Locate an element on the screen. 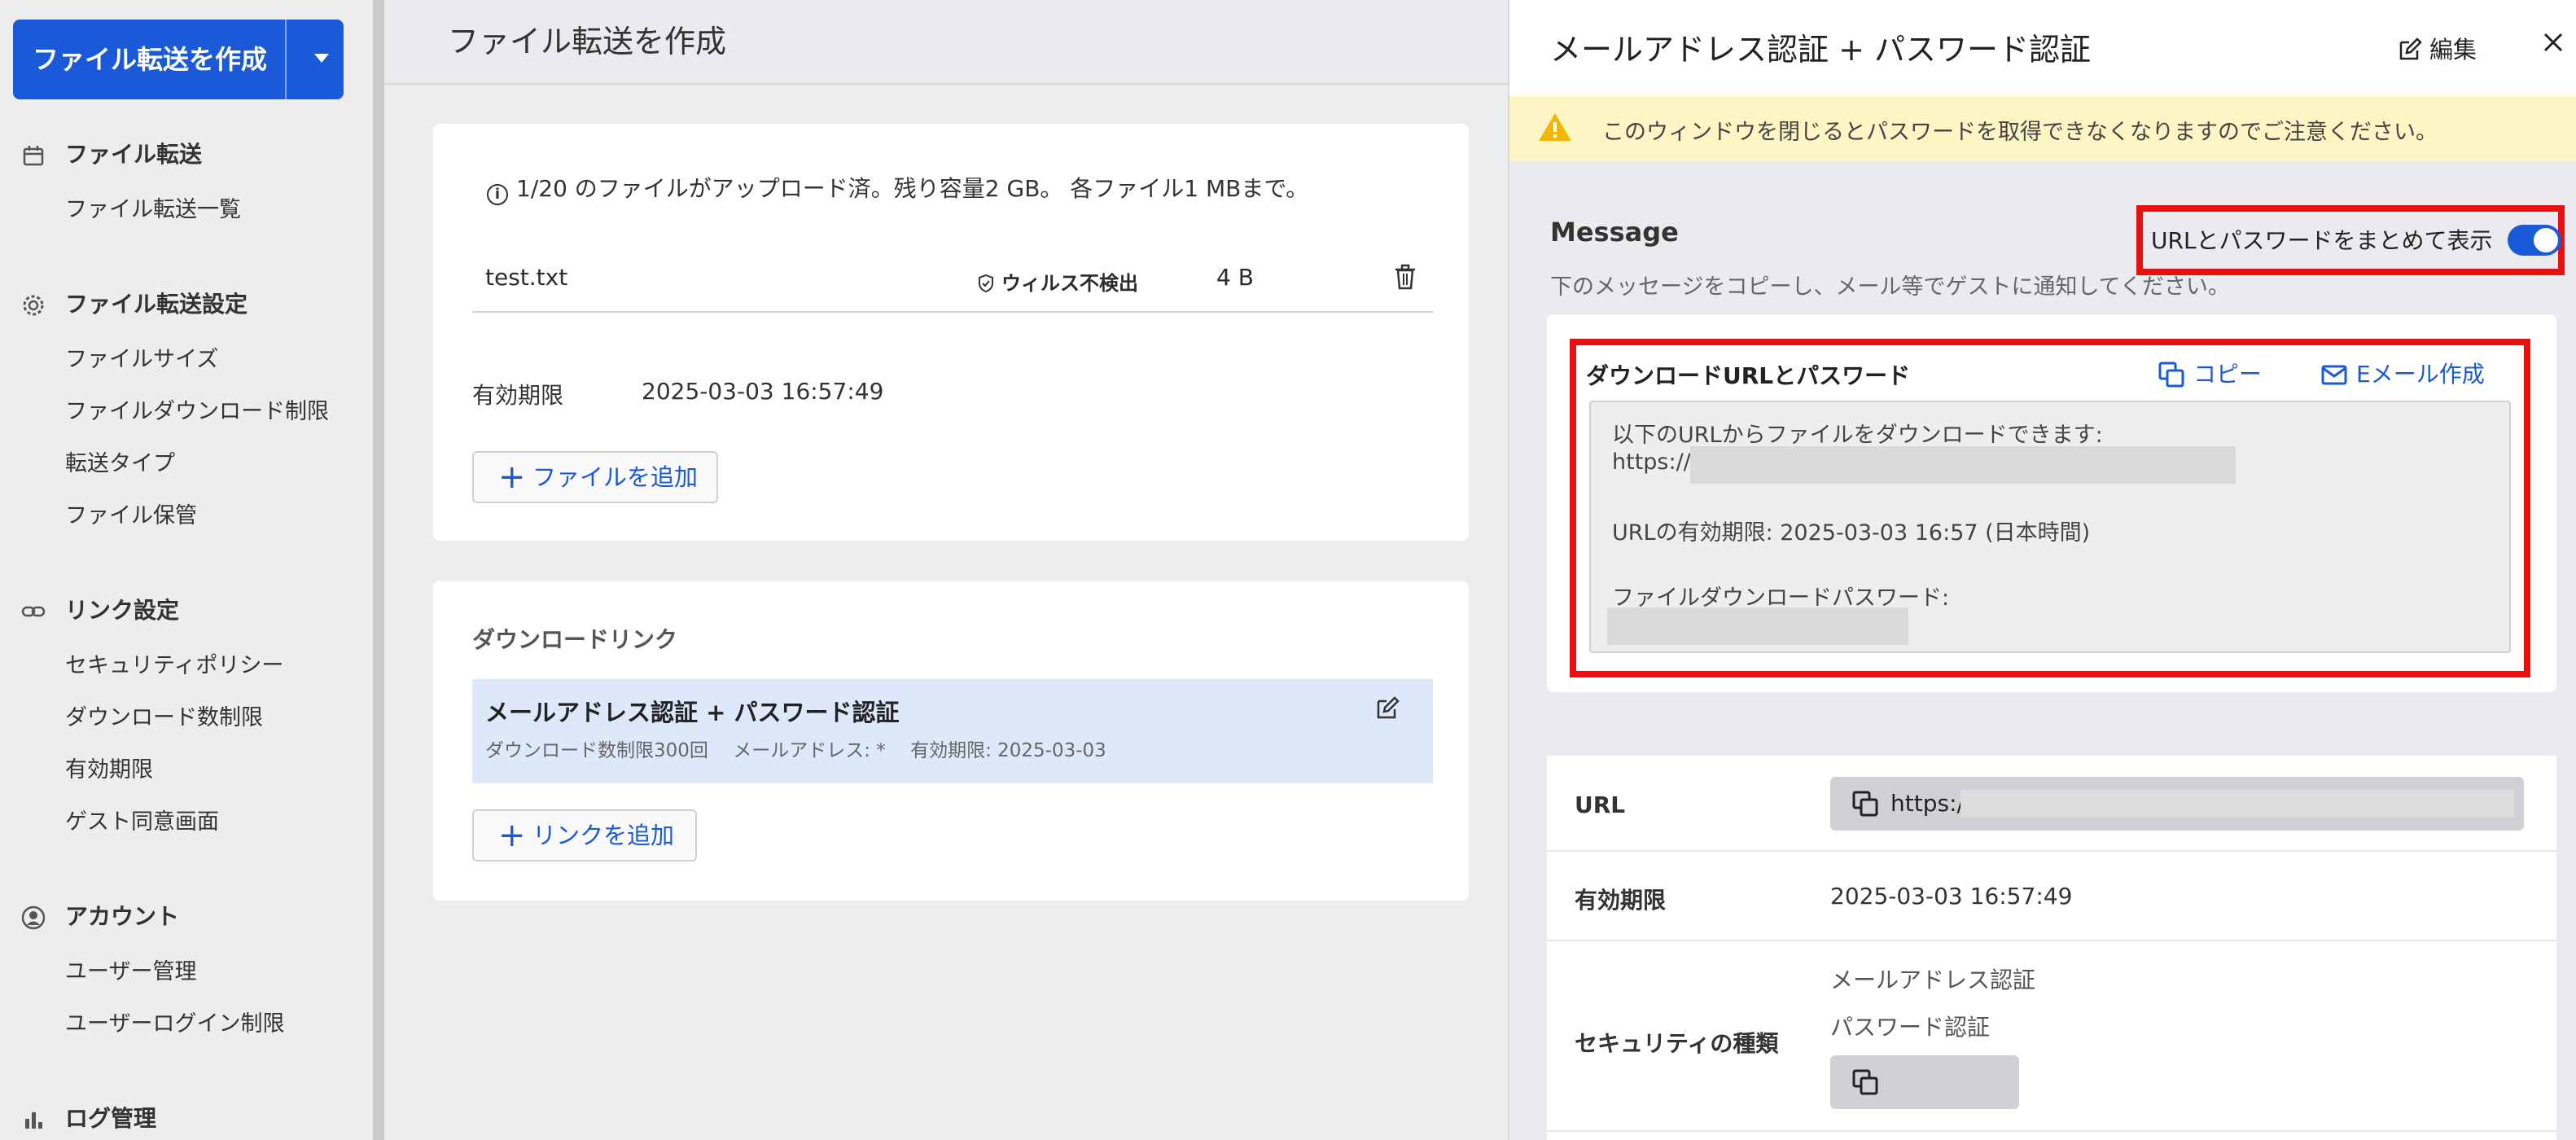 The image size is (2576, 1140). download-links-title: ダウンロードリンク is located at coordinates (575, 639).